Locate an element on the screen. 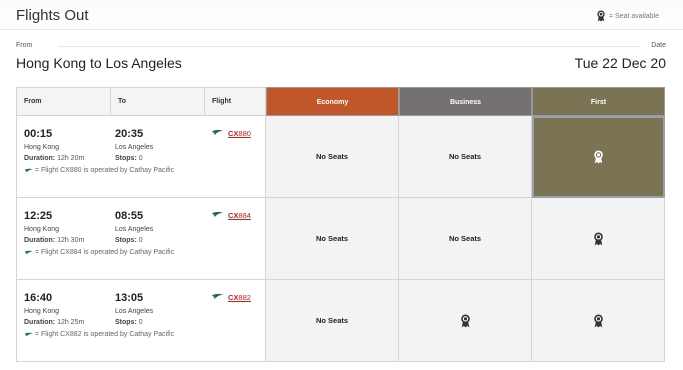 Image resolution: width=683 pixels, height=370 pixels. from-label: From is located at coordinates (24, 45).